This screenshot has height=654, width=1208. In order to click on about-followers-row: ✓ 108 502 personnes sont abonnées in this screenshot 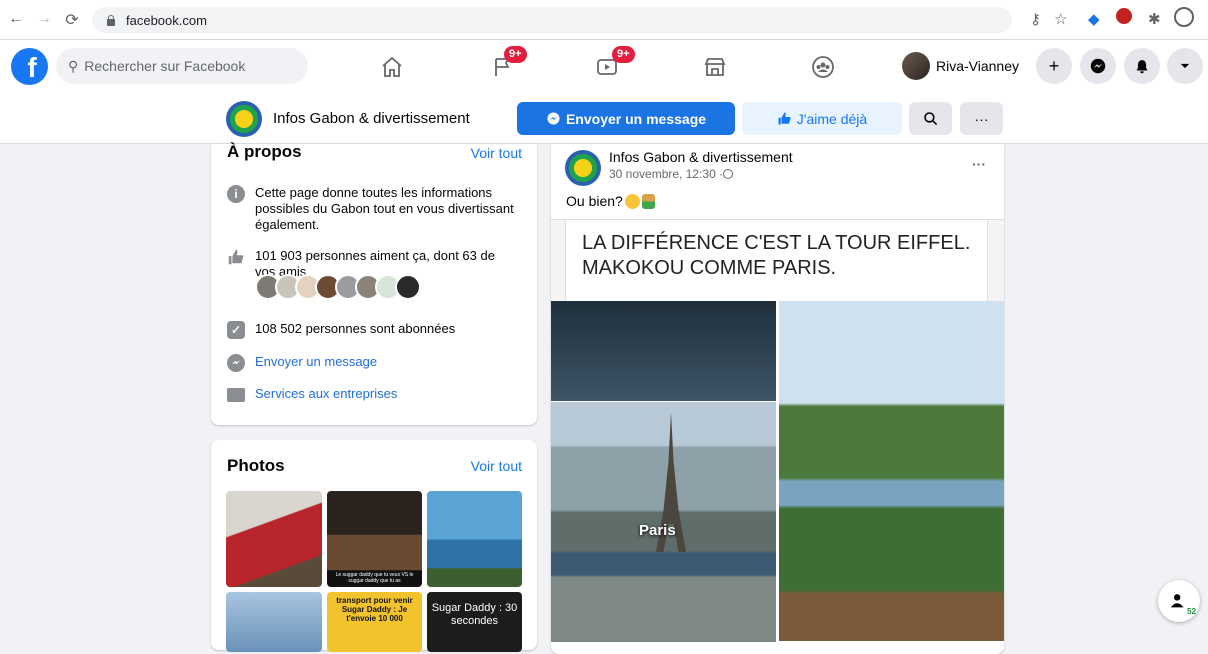, I will do `click(341, 330)`.